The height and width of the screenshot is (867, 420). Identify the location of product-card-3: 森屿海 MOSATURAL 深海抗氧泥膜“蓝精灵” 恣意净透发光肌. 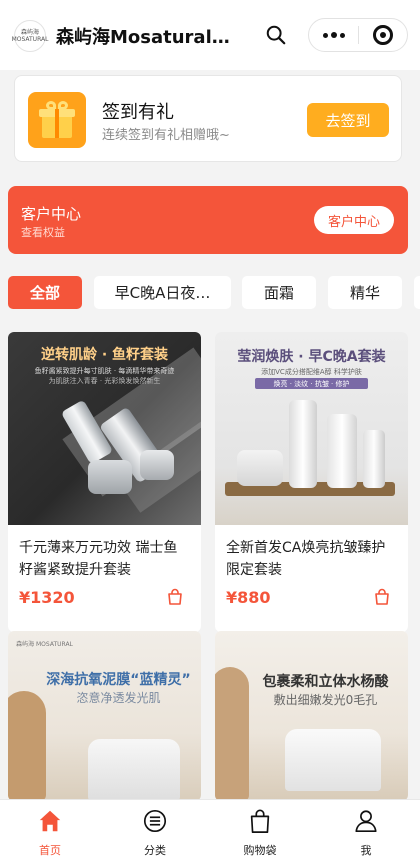
(104, 716).